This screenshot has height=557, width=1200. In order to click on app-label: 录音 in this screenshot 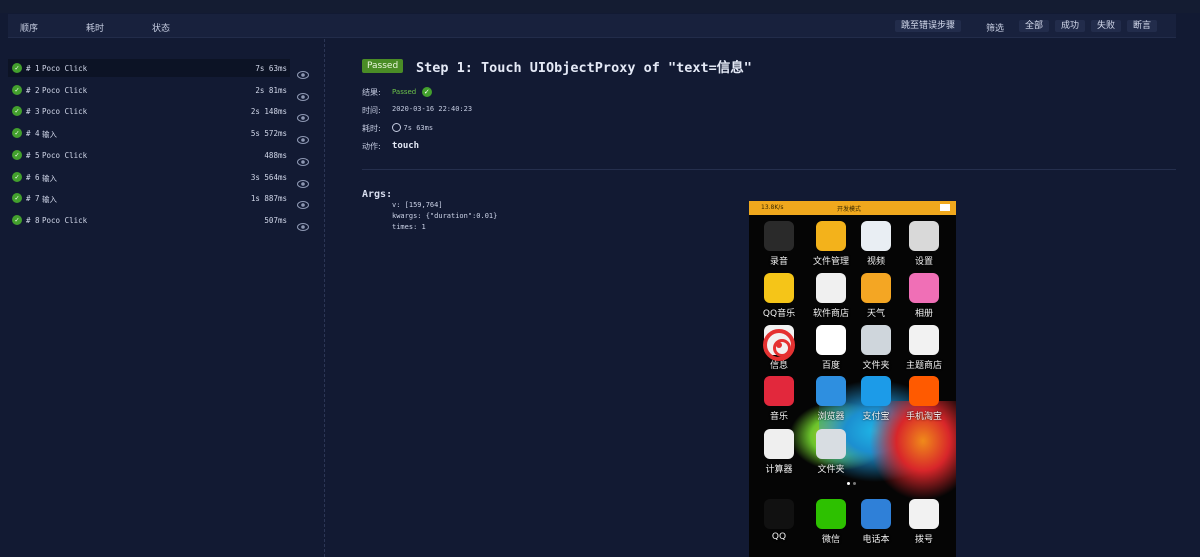, I will do `click(778, 262)`.